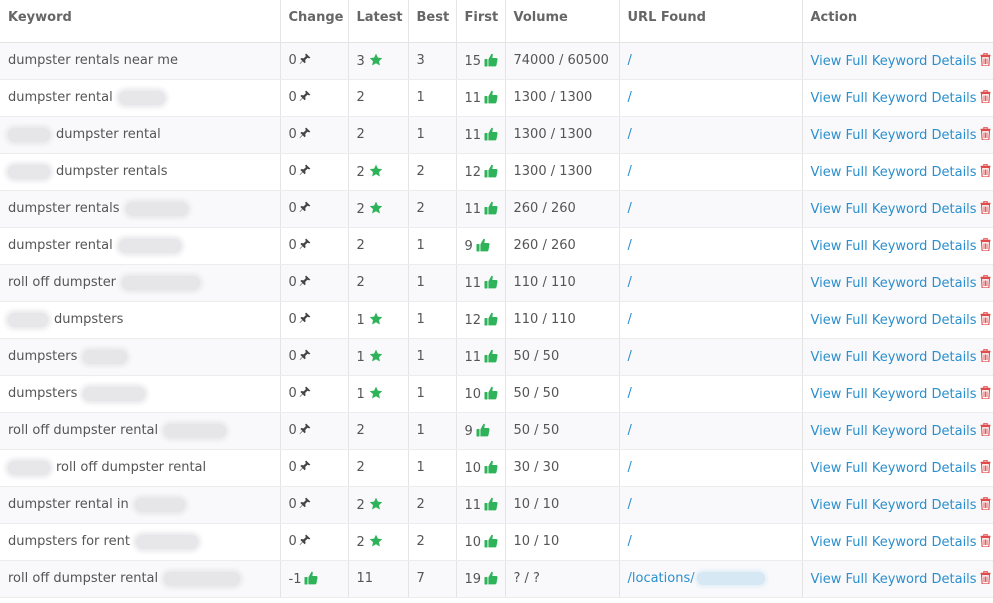  Describe the element at coordinates (378, 21) in the screenshot. I see `header-latest: Latest` at that location.